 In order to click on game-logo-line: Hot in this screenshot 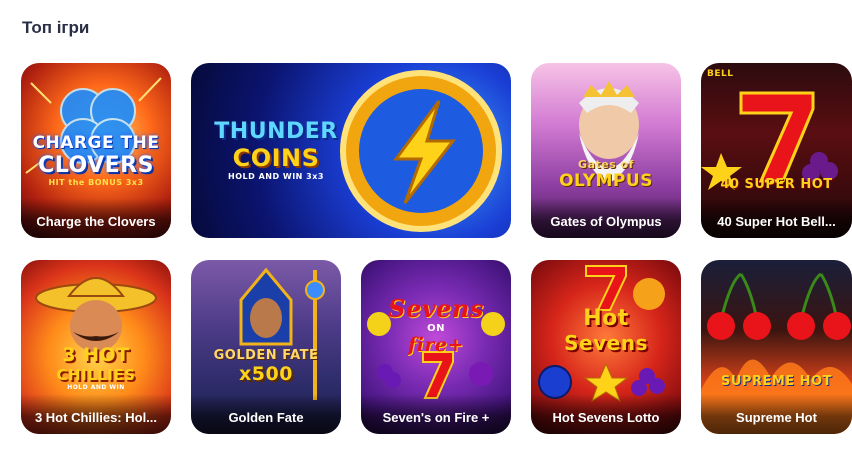, I will do `click(606, 318)`.